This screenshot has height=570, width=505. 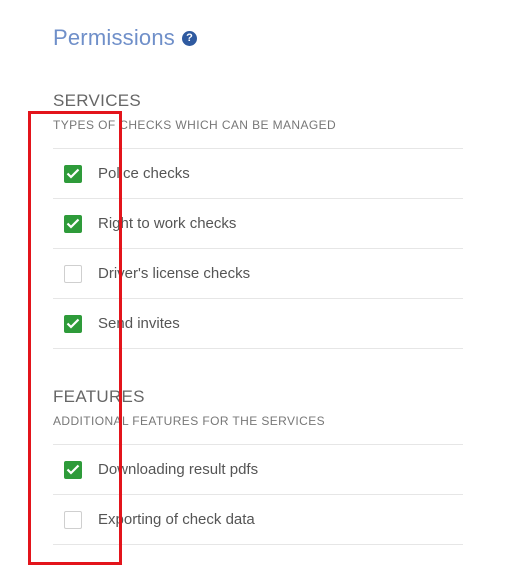 I want to click on permission-label: Send invites, so click(x=139, y=323).